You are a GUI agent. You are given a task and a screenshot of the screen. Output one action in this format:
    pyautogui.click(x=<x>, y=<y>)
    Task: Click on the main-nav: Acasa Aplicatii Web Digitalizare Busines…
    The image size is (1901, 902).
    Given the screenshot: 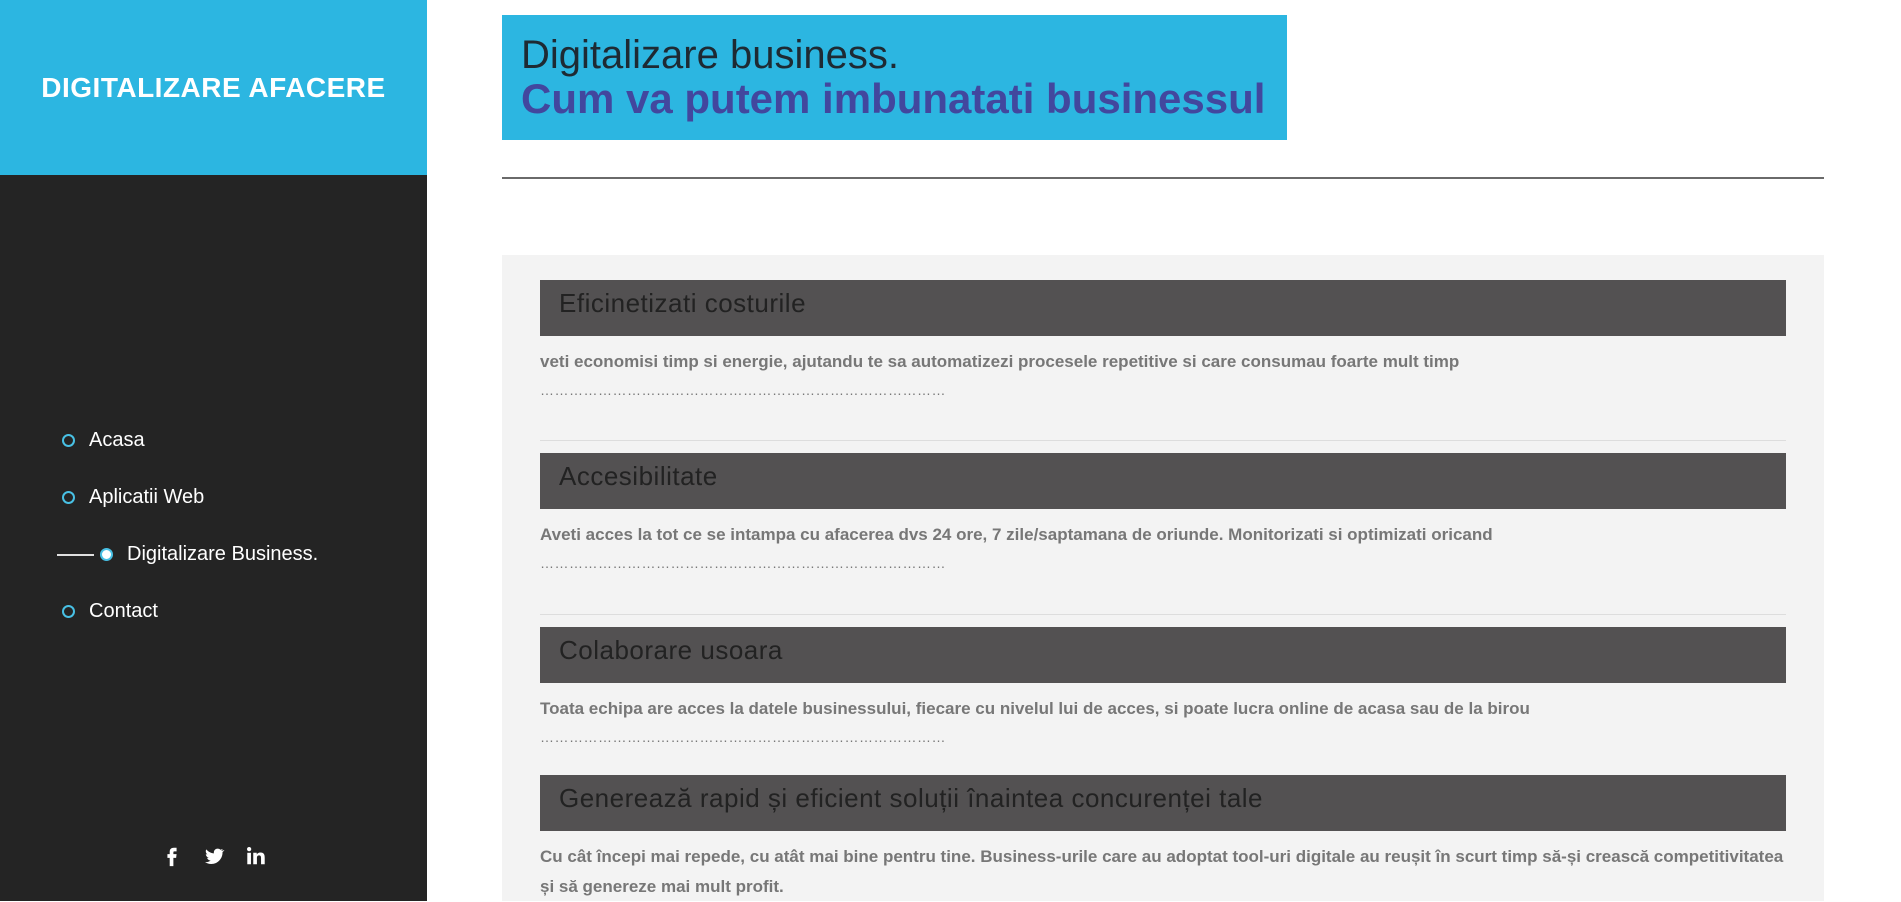 What is the action you would take?
    pyautogui.click(x=213, y=526)
    